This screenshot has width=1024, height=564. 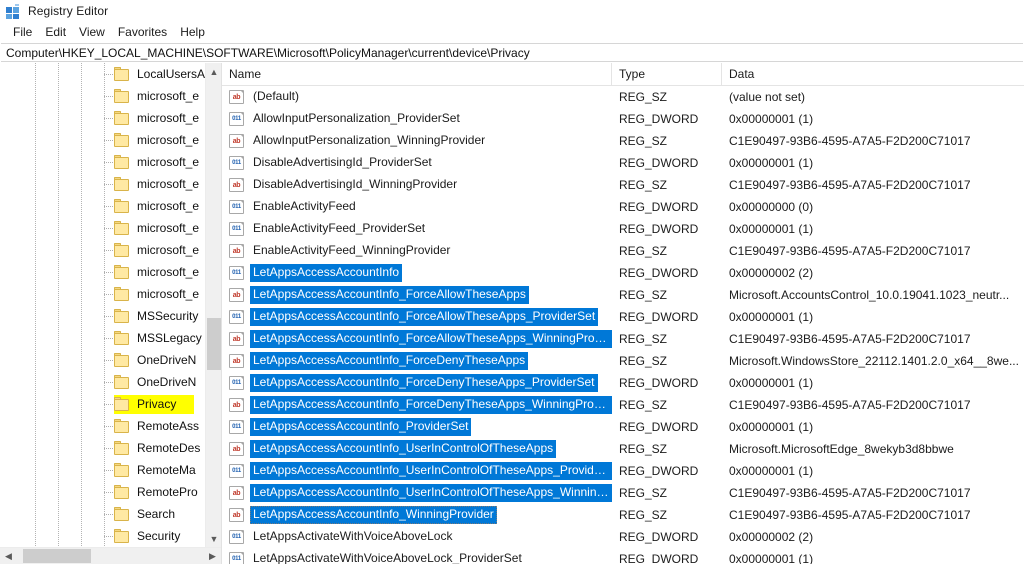 I want to click on tree-item-label: microsoft_e, so click(x=168, y=162).